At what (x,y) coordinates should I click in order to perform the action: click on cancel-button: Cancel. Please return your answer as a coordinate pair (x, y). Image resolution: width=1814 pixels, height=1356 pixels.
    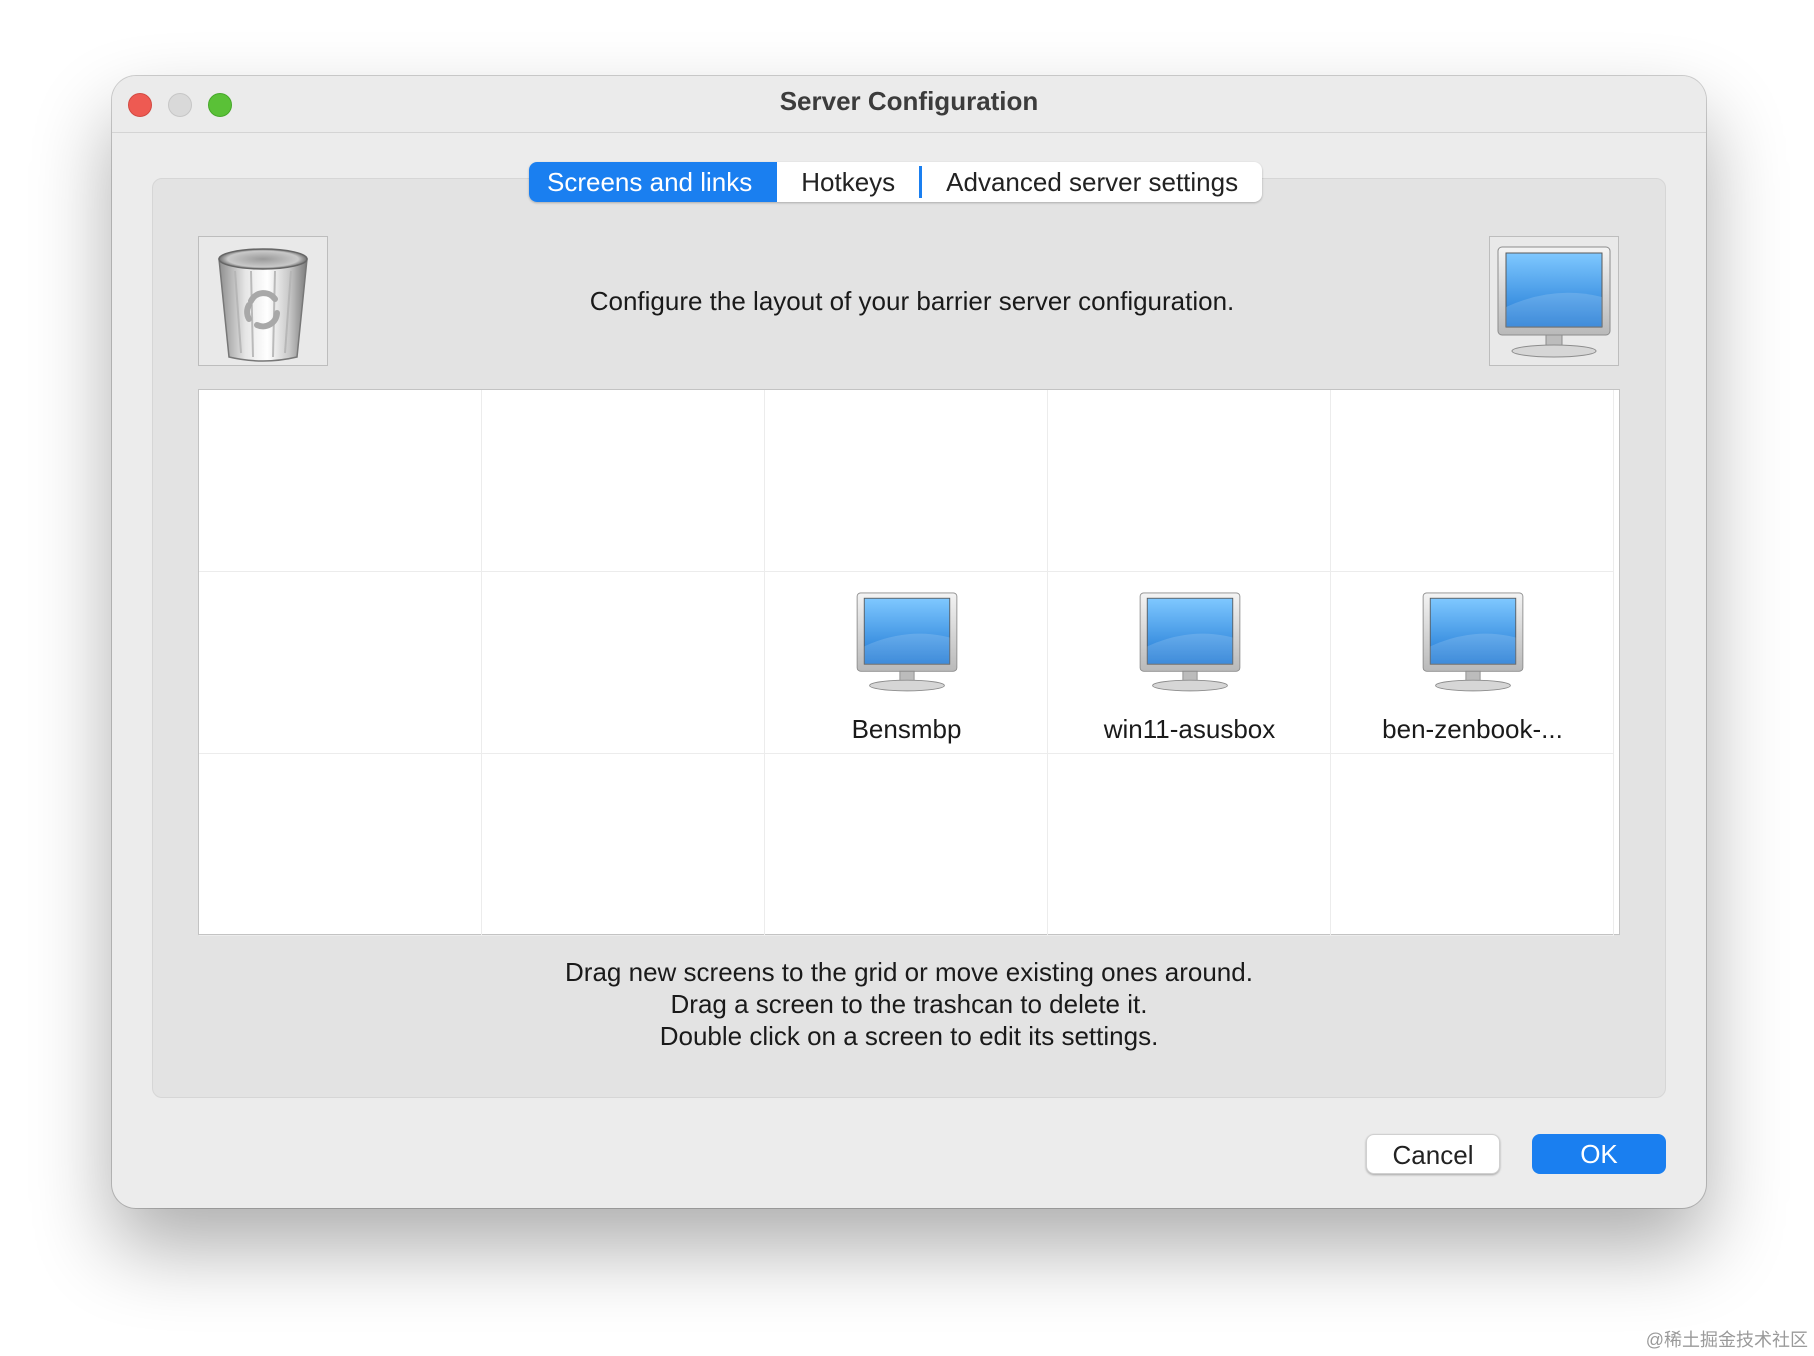
    Looking at the image, I should click on (1433, 1154).